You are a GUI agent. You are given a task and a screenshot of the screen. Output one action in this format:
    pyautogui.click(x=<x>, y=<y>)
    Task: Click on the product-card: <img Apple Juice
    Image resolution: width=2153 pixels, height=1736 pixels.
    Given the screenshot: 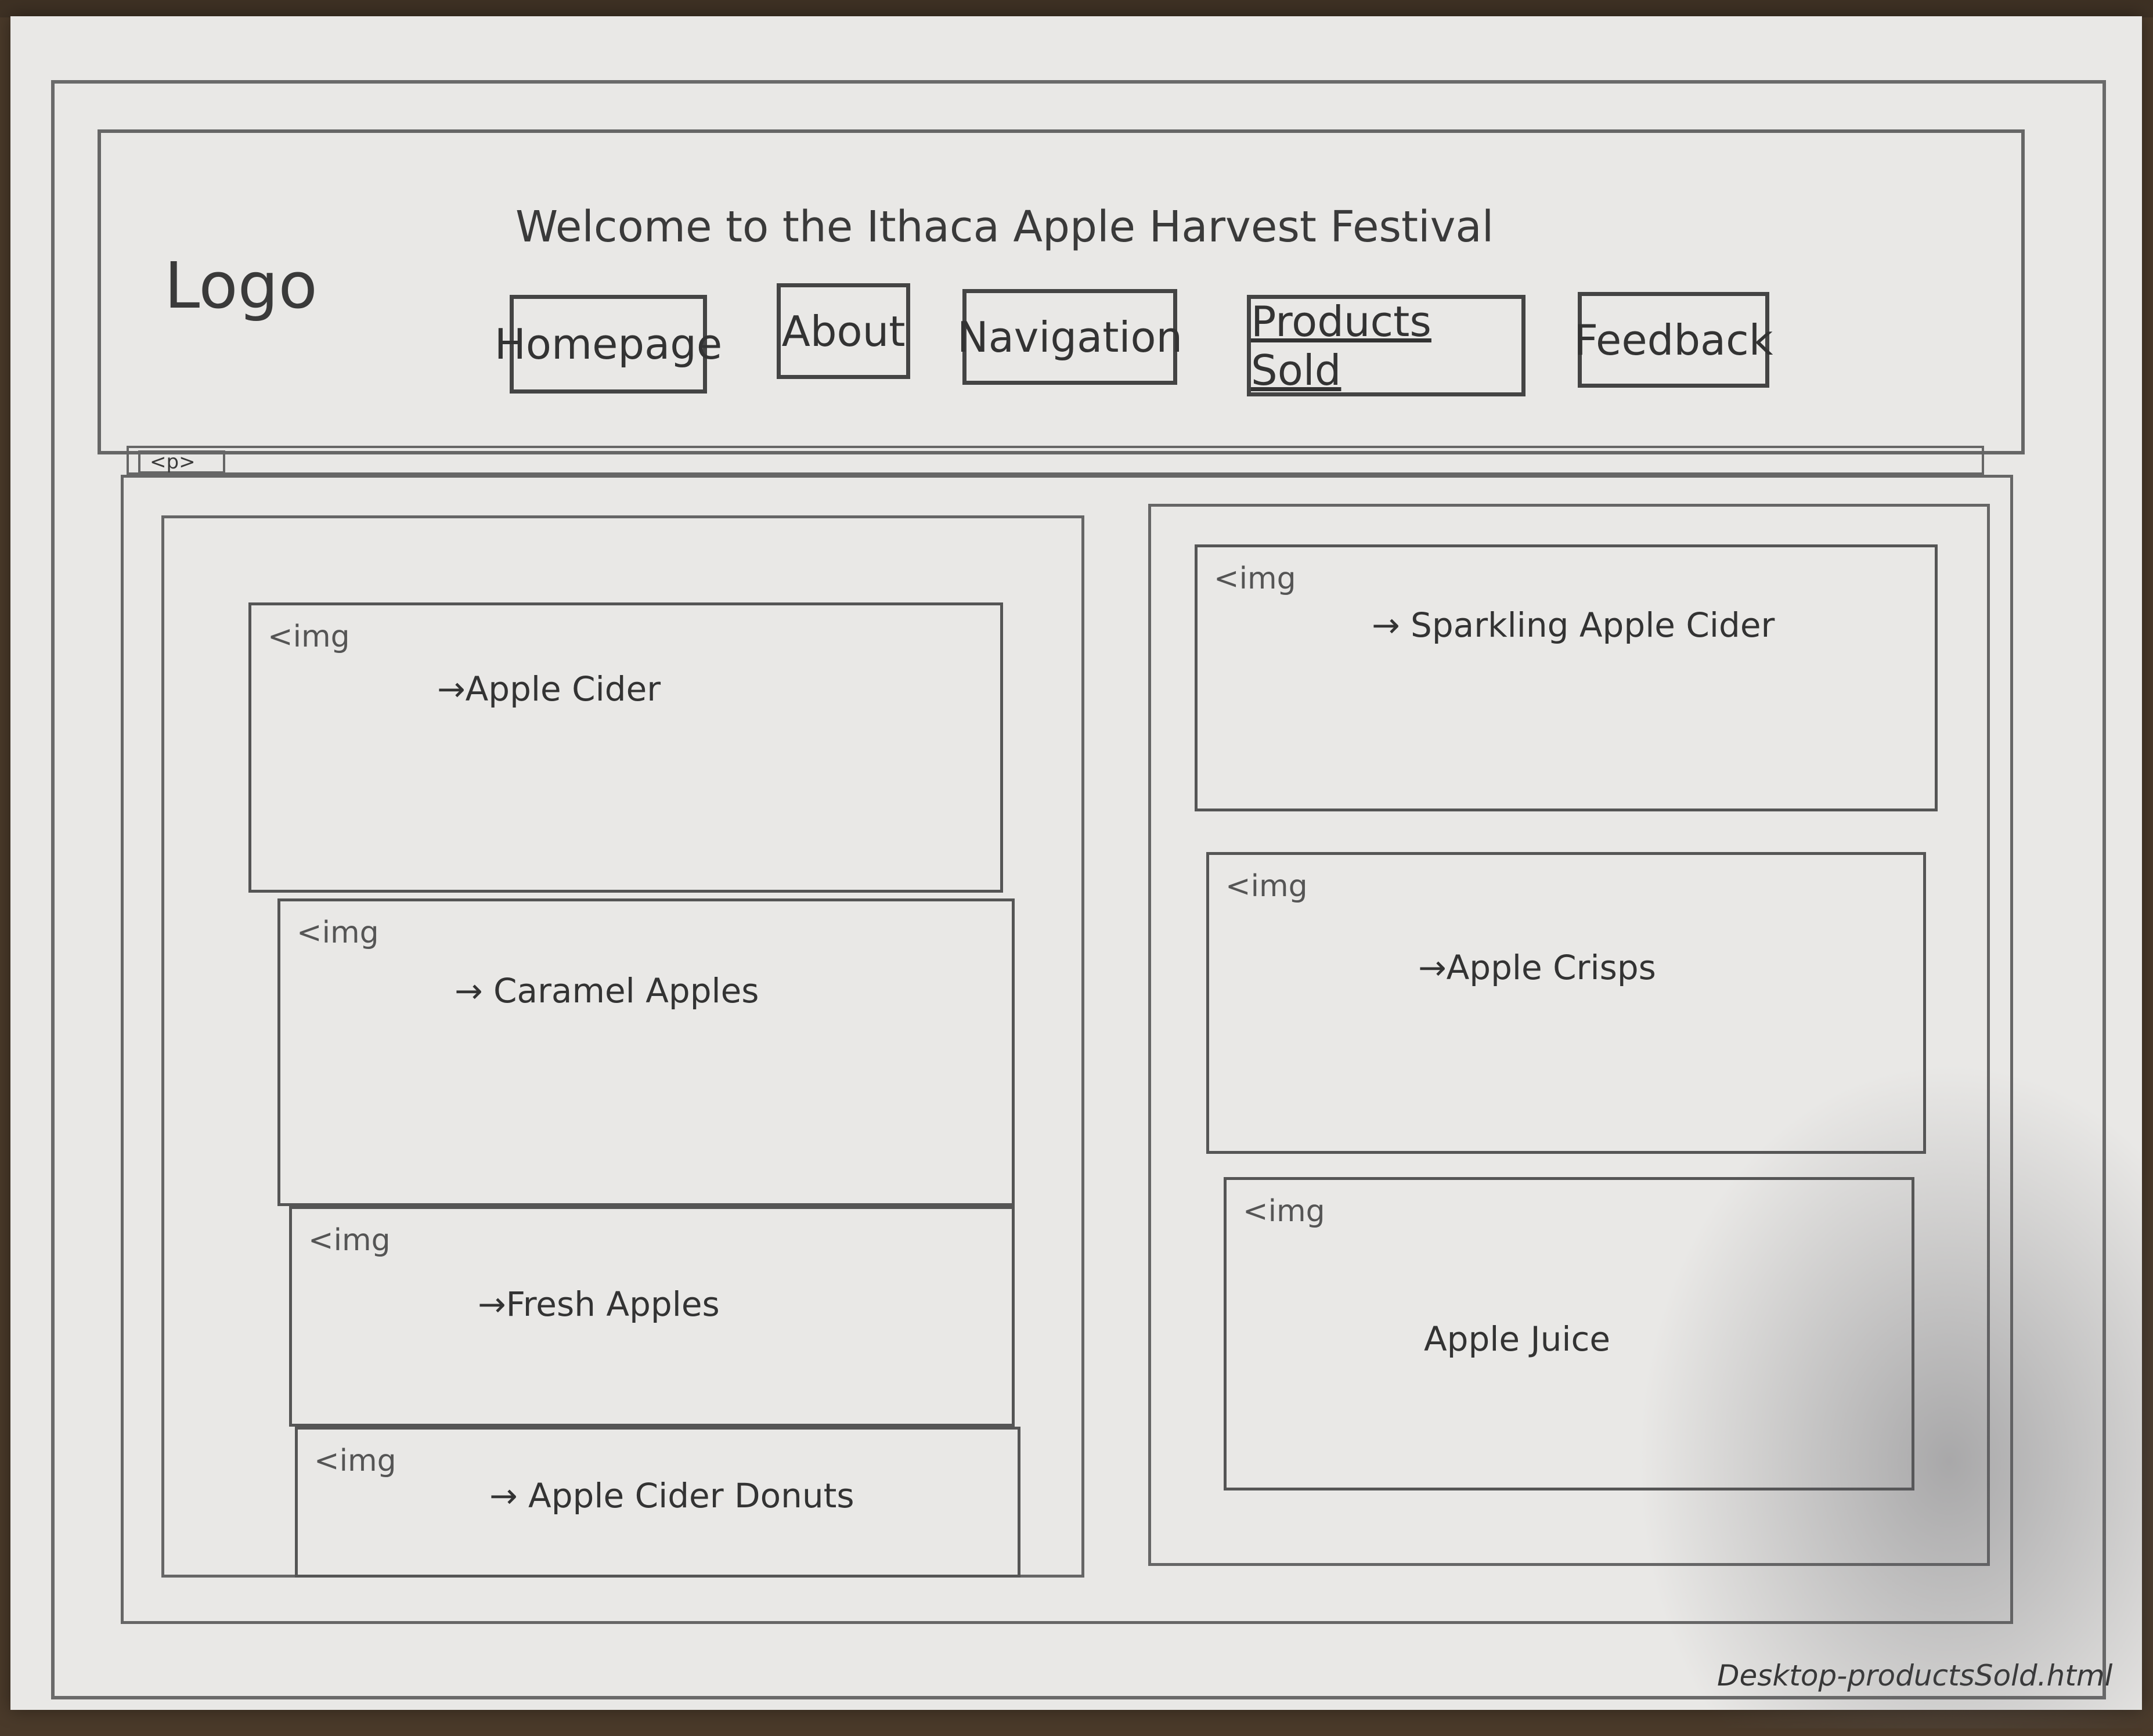 What is the action you would take?
    pyautogui.click(x=1569, y=1334)
    